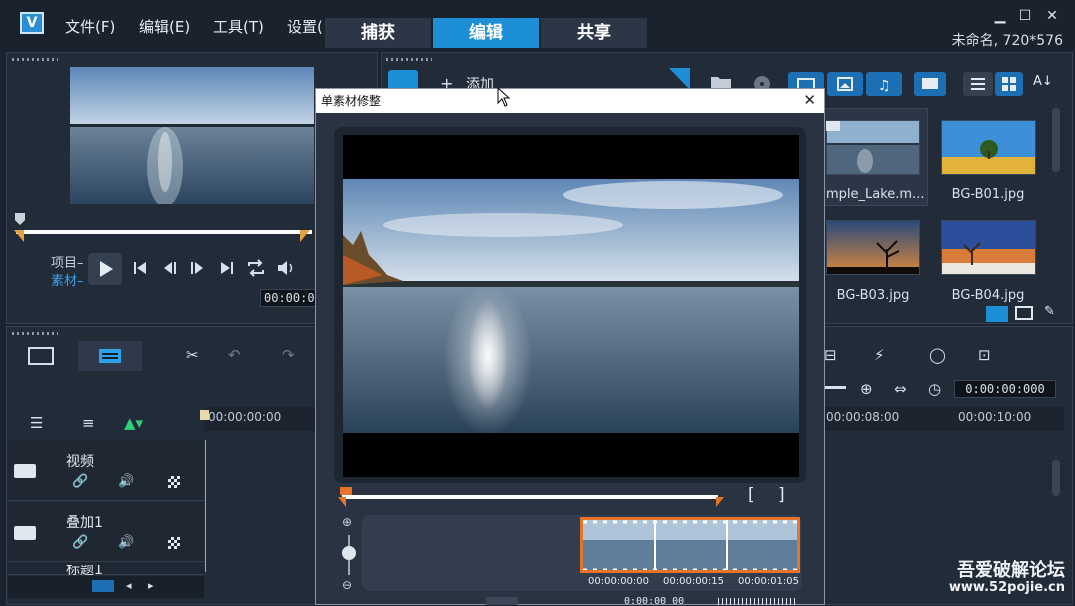 Image resolution: width=1075 pixels, height=606 pixels. I want to click on crop-icon: ⊡, so click(984, 355).